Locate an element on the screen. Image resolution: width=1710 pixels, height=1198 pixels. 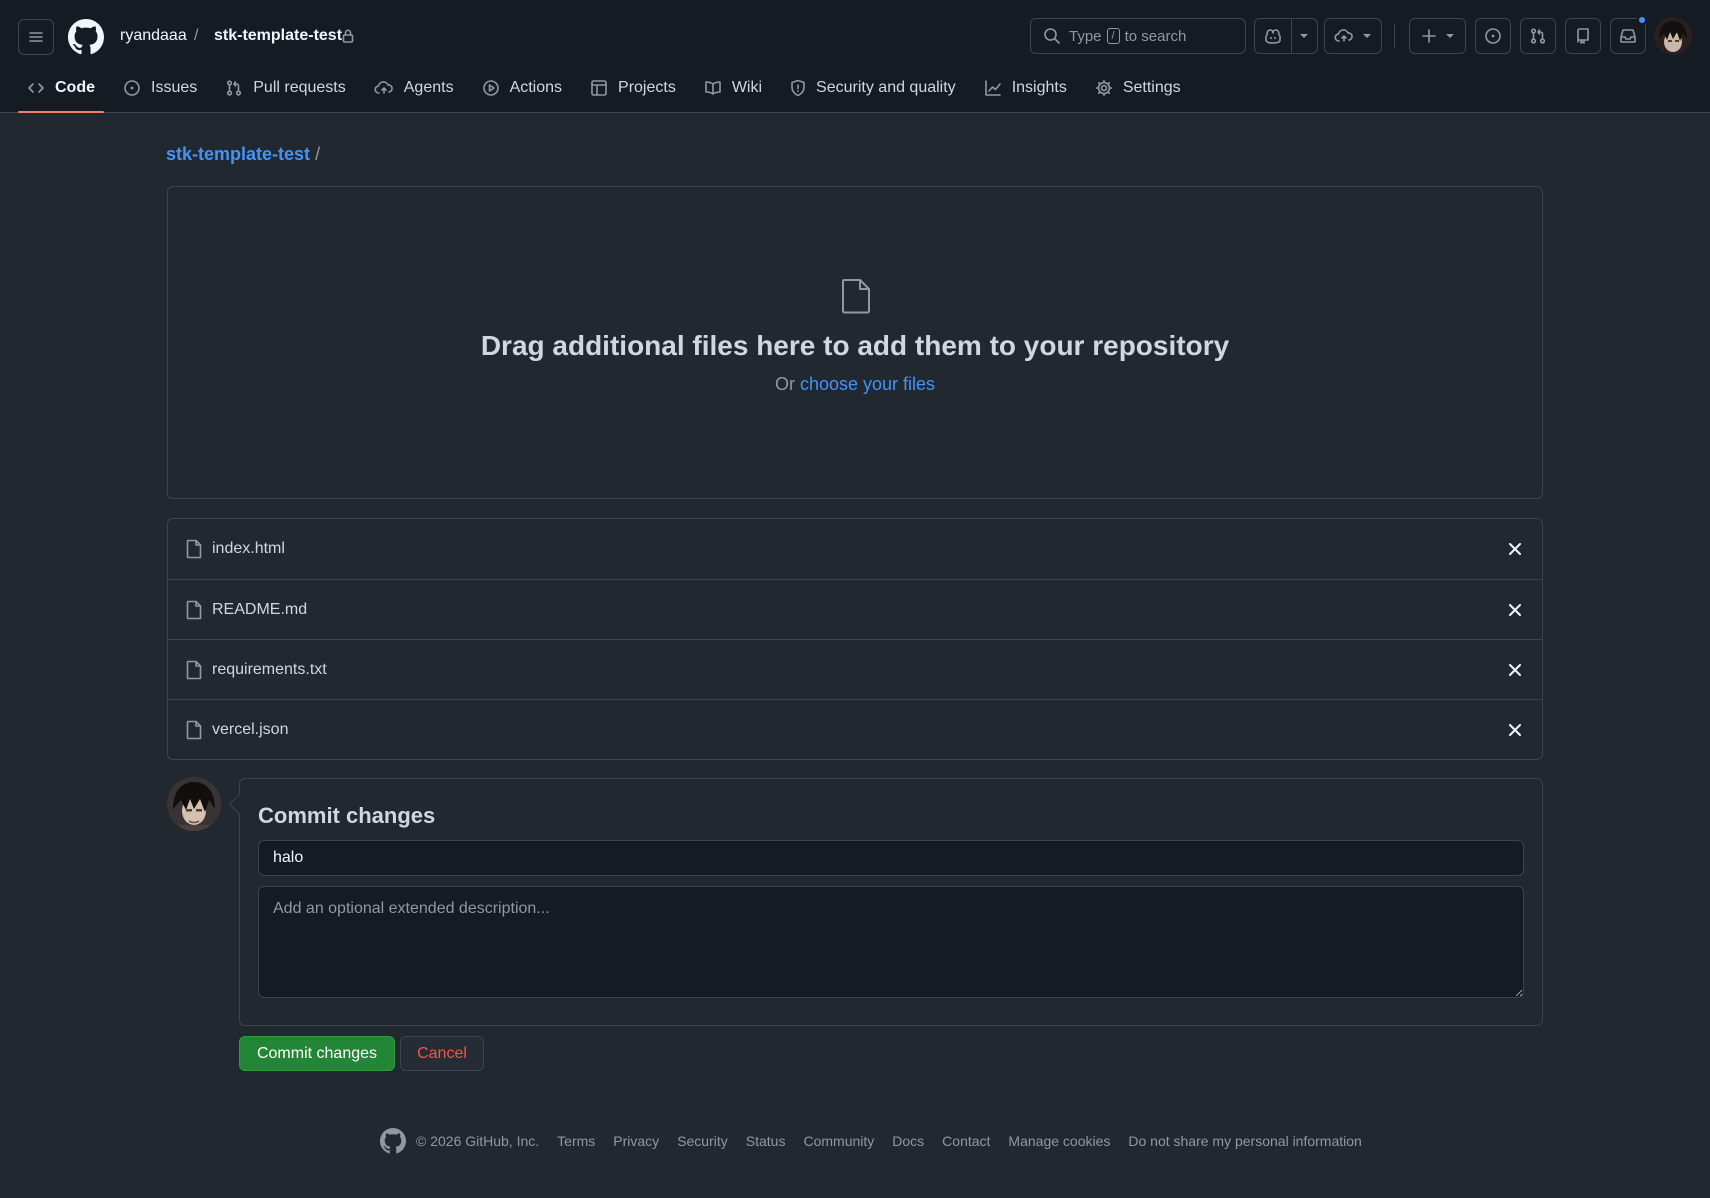
tab-agents: Agents is located at coordinates (414, 88).